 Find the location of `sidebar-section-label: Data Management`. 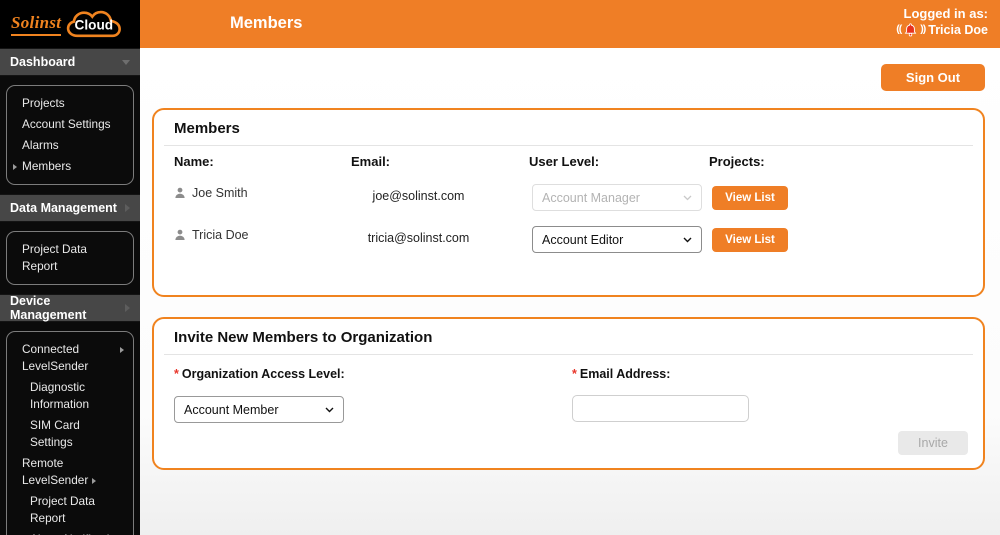

sidebar-section-label: Data Management is located at coordinates (63, 208).